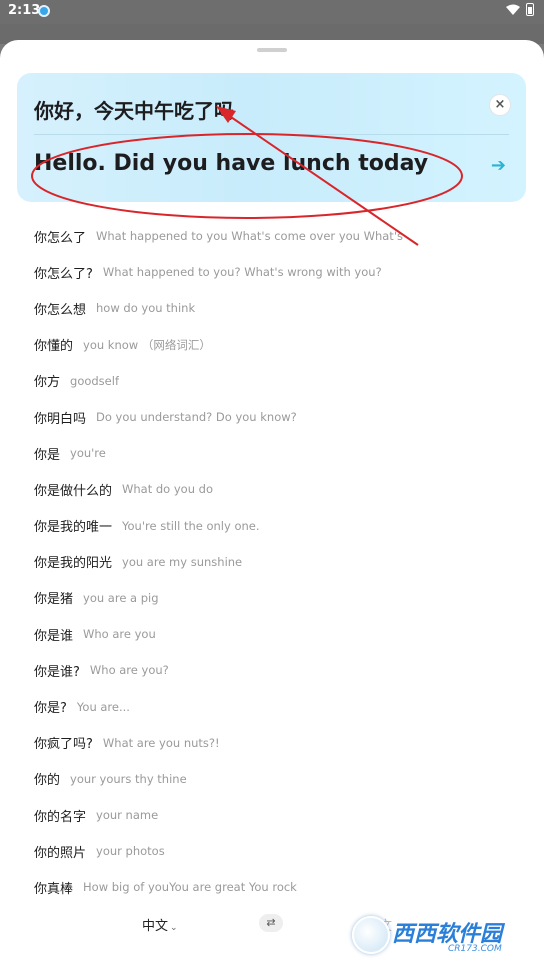 The height and width of the screenshot is (967, 544). Describe the element at coordinates (513, 9) in the screenshot. I see `wifi-icon` at that location.